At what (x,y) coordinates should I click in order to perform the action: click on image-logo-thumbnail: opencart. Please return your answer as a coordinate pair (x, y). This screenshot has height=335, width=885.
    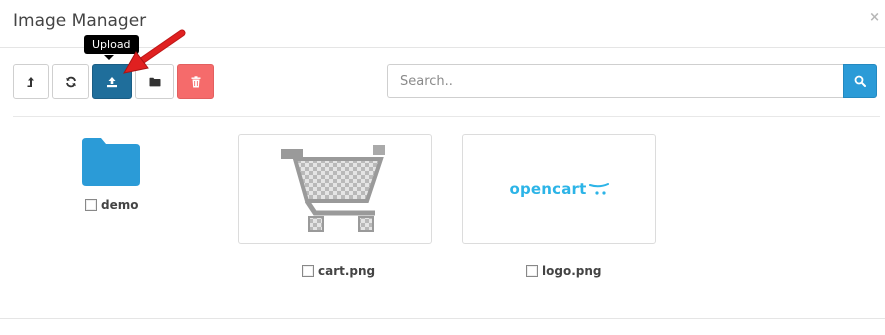
    Looking at the image, I should click on (559, 189).